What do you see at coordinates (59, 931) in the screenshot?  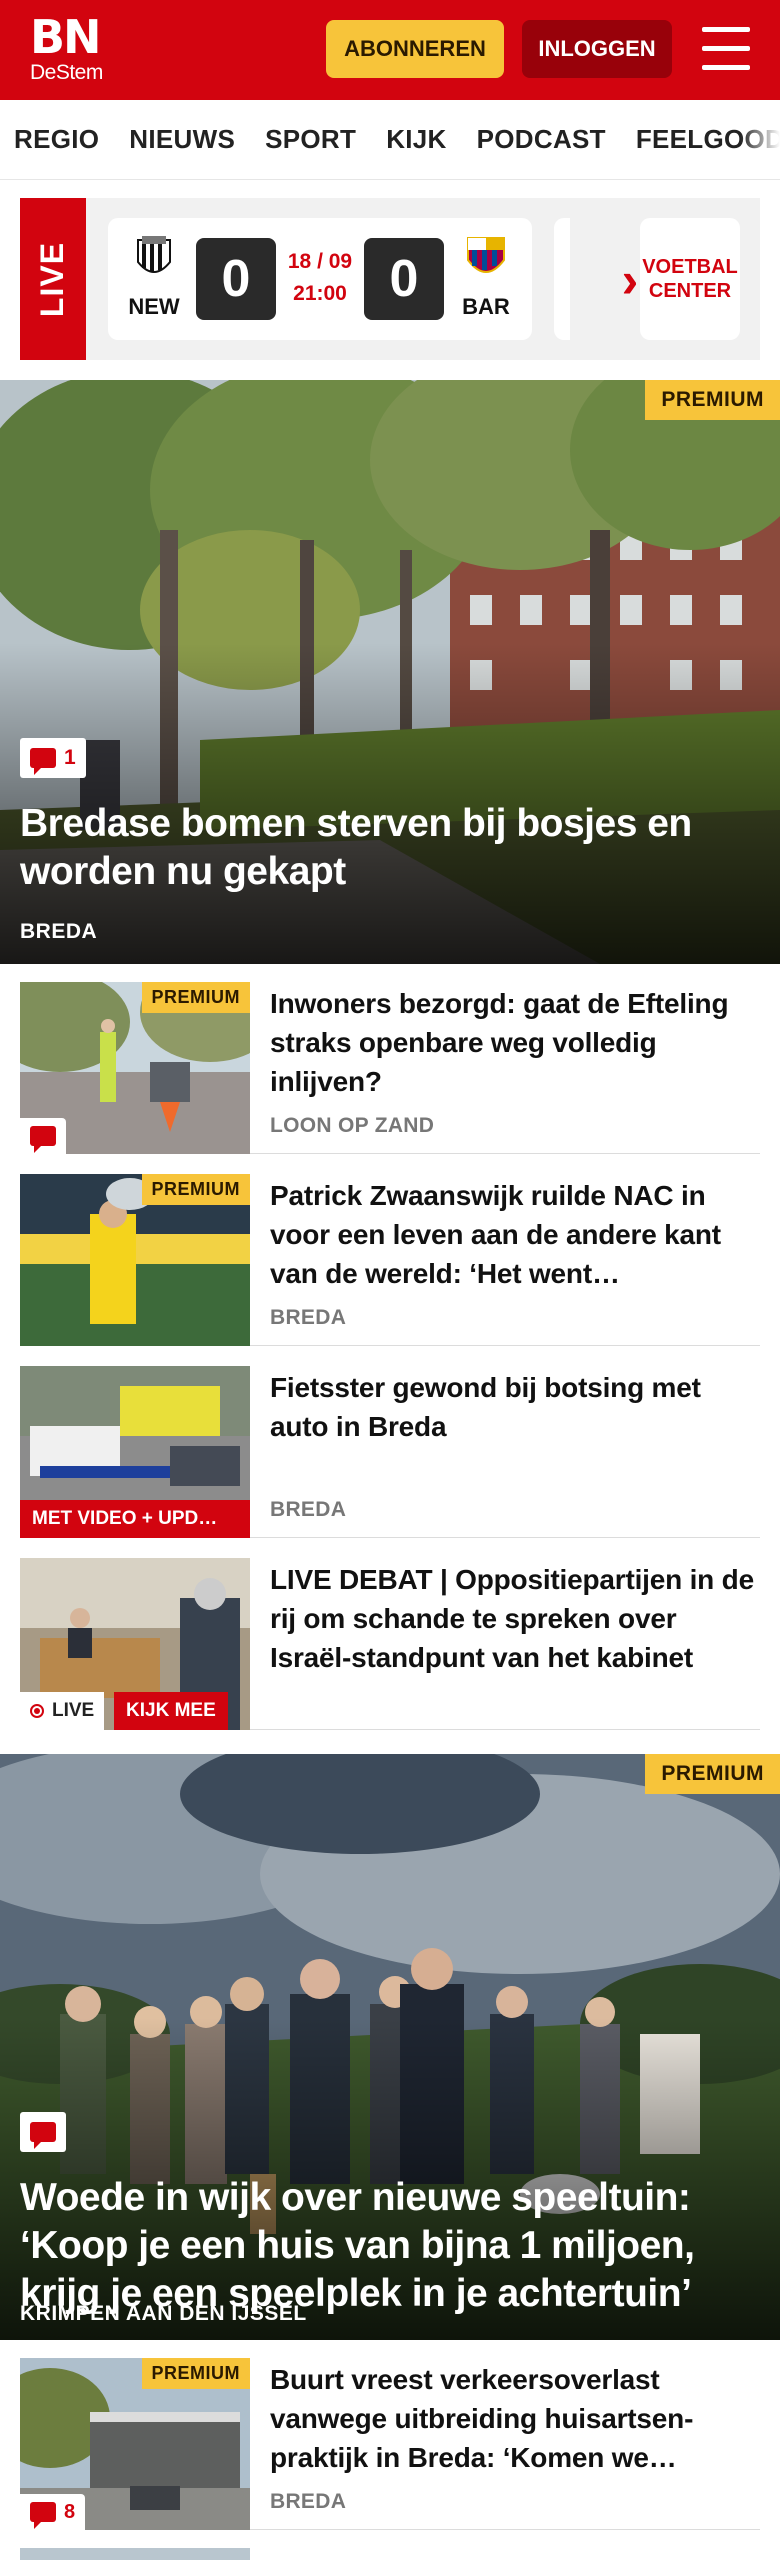 I see `hero-region: BREDA` at bounding box center [59, 931].